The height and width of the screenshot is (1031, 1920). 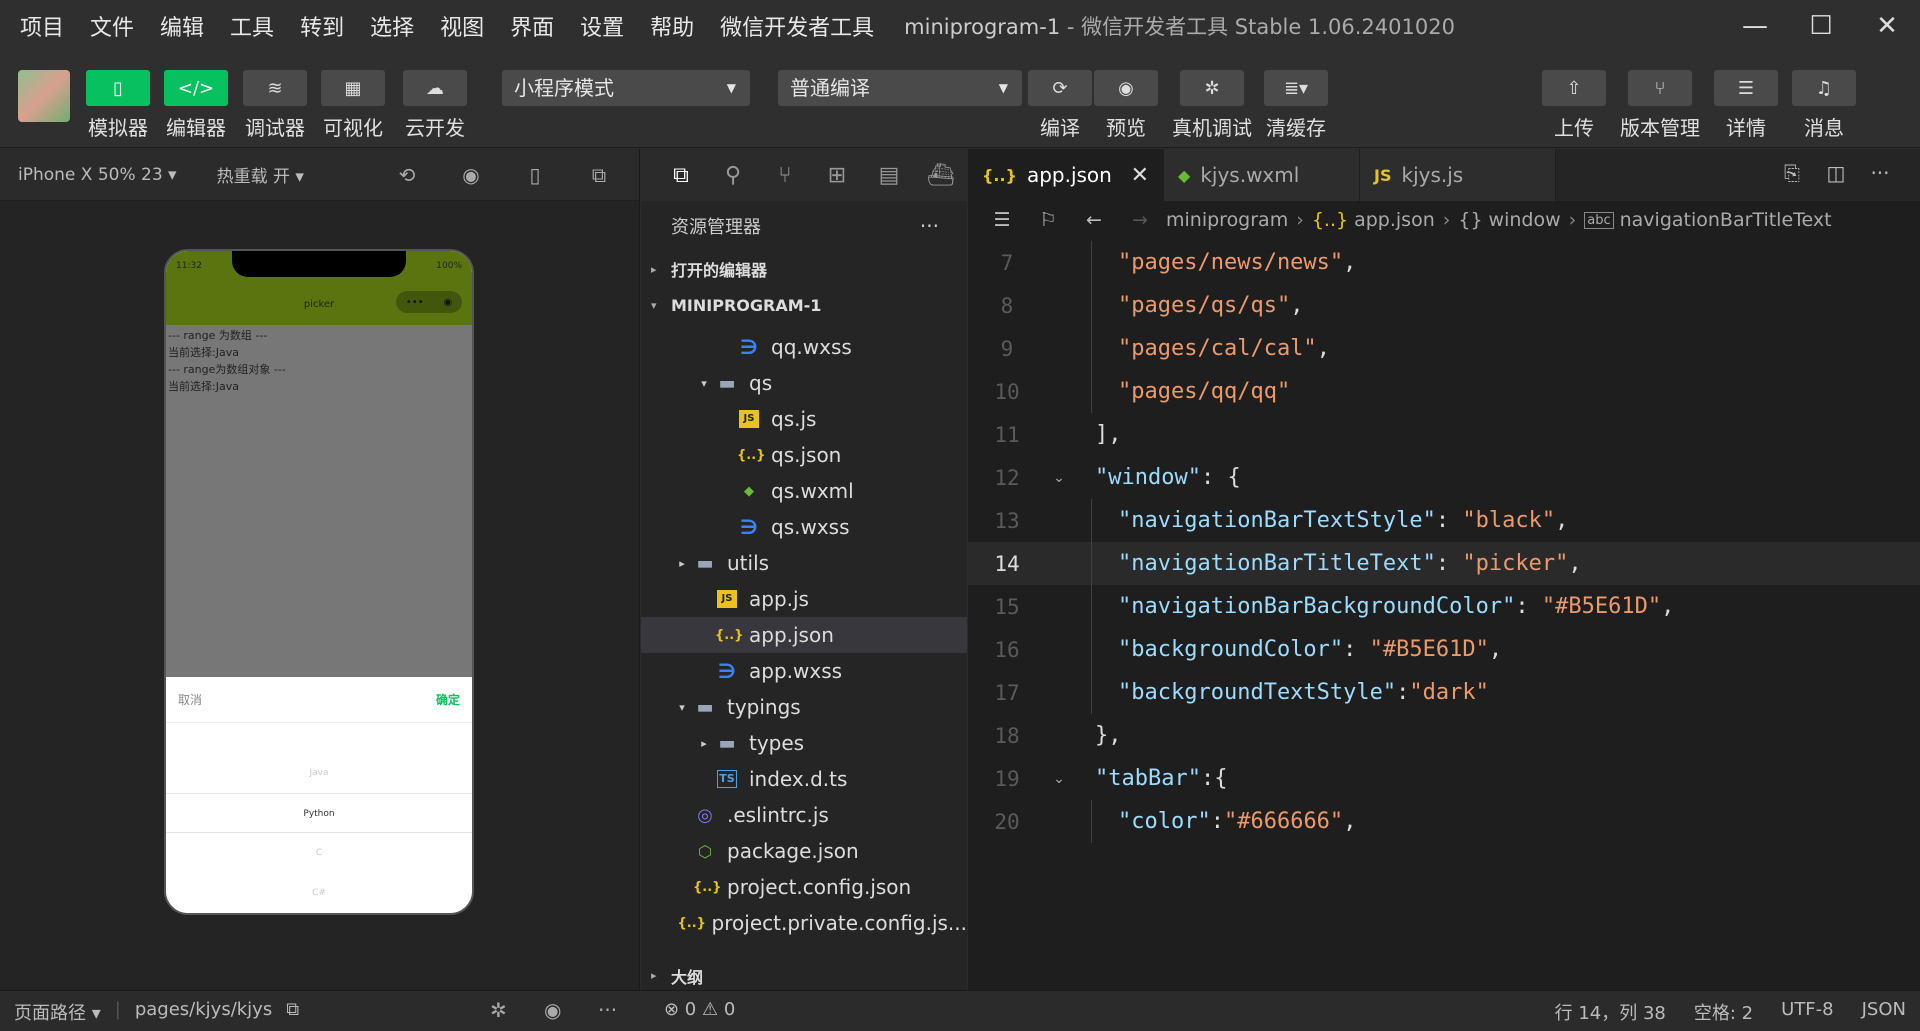 I want to click on editor-button: </> 编辑器, so click(x=196, y=105).